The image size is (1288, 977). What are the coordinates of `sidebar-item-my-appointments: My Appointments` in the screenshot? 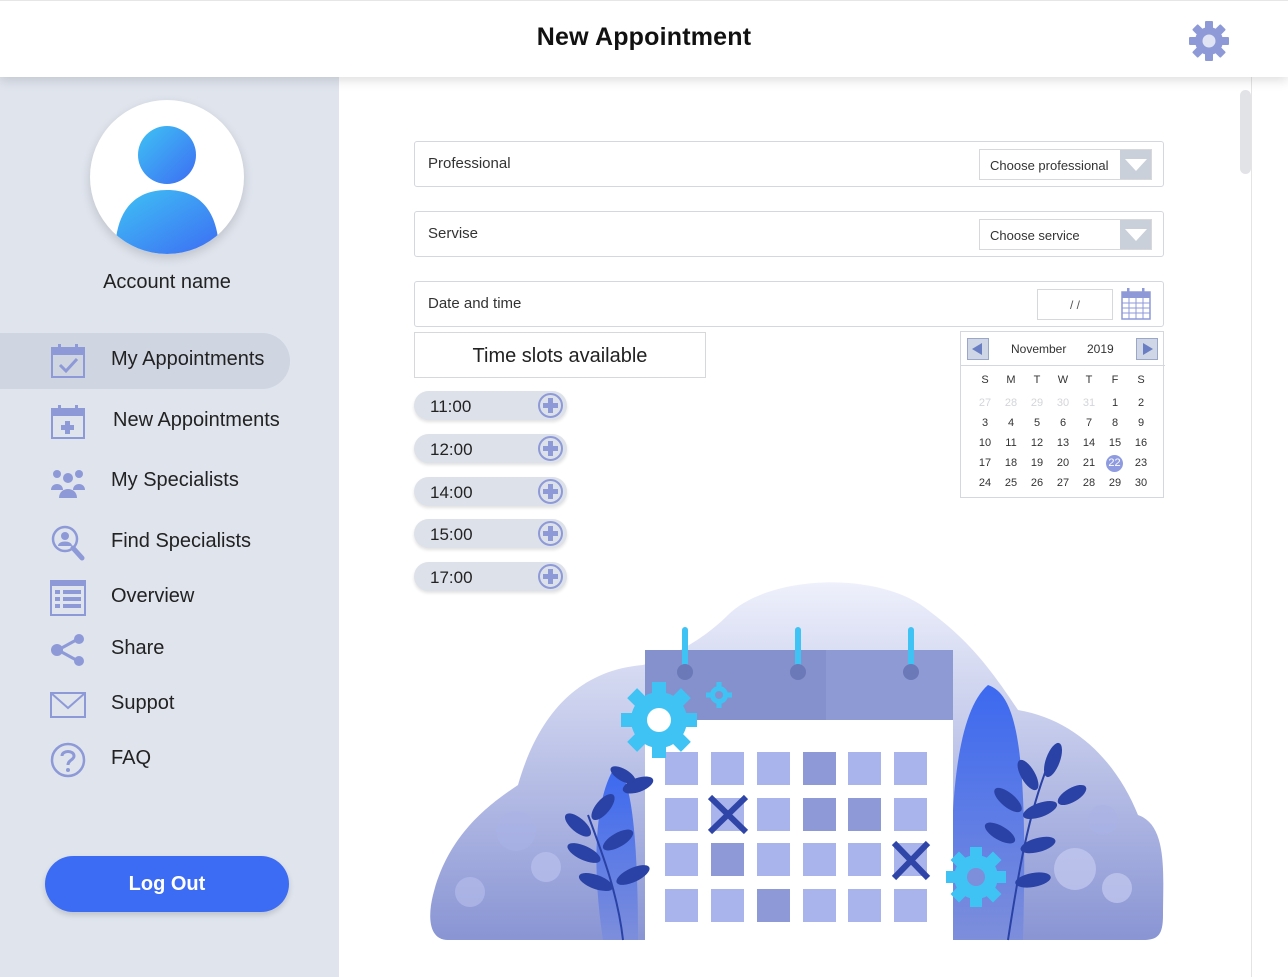 It's located at (145, 361).